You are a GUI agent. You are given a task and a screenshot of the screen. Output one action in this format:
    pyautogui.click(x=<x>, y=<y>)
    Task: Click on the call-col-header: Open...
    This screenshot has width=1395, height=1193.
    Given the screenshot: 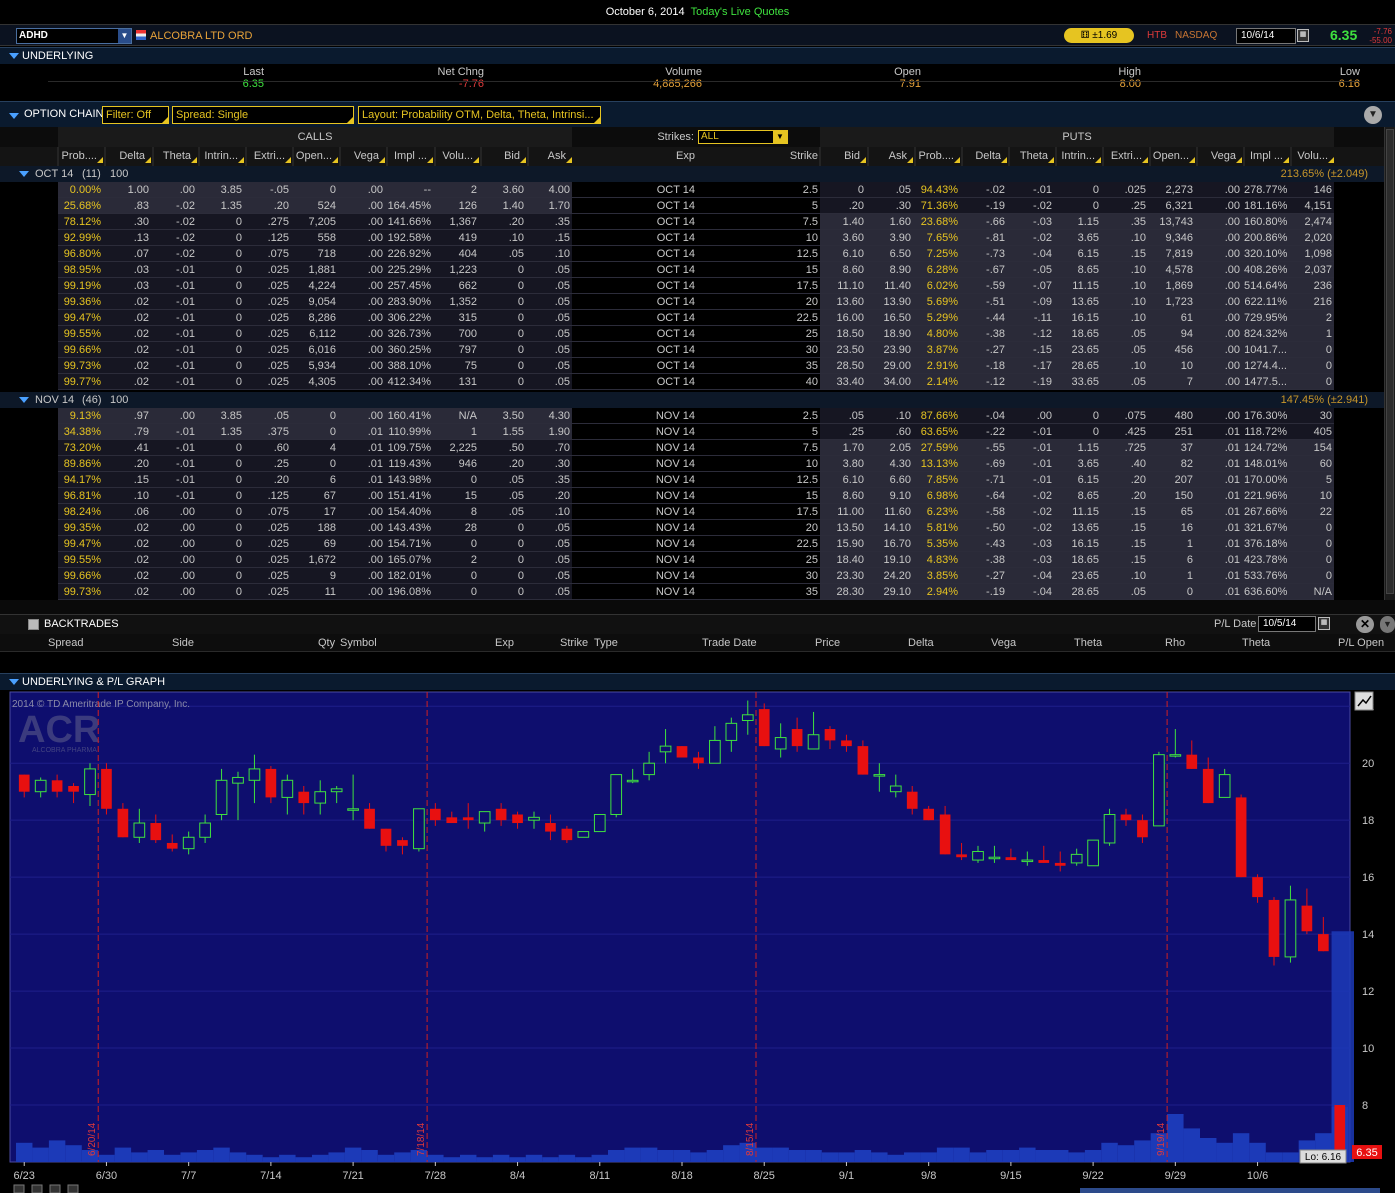 What is the action you would take?
    pyautogui.click(x=312, y=156)
    